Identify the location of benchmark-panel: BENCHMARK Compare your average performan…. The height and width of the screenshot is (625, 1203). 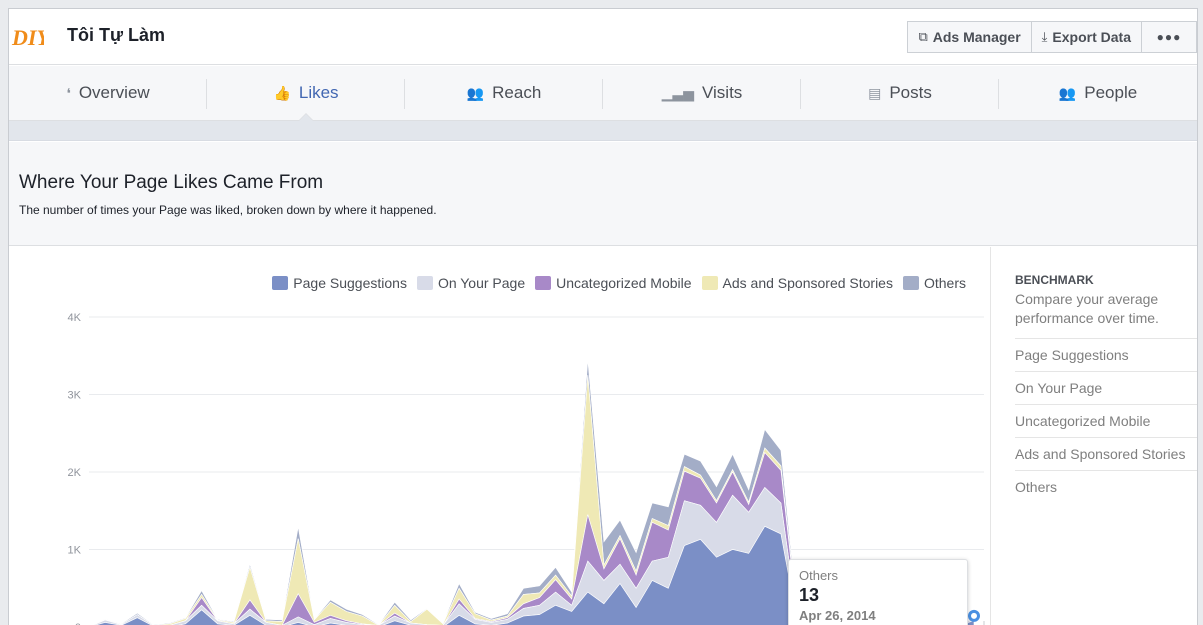
(1093, 436).